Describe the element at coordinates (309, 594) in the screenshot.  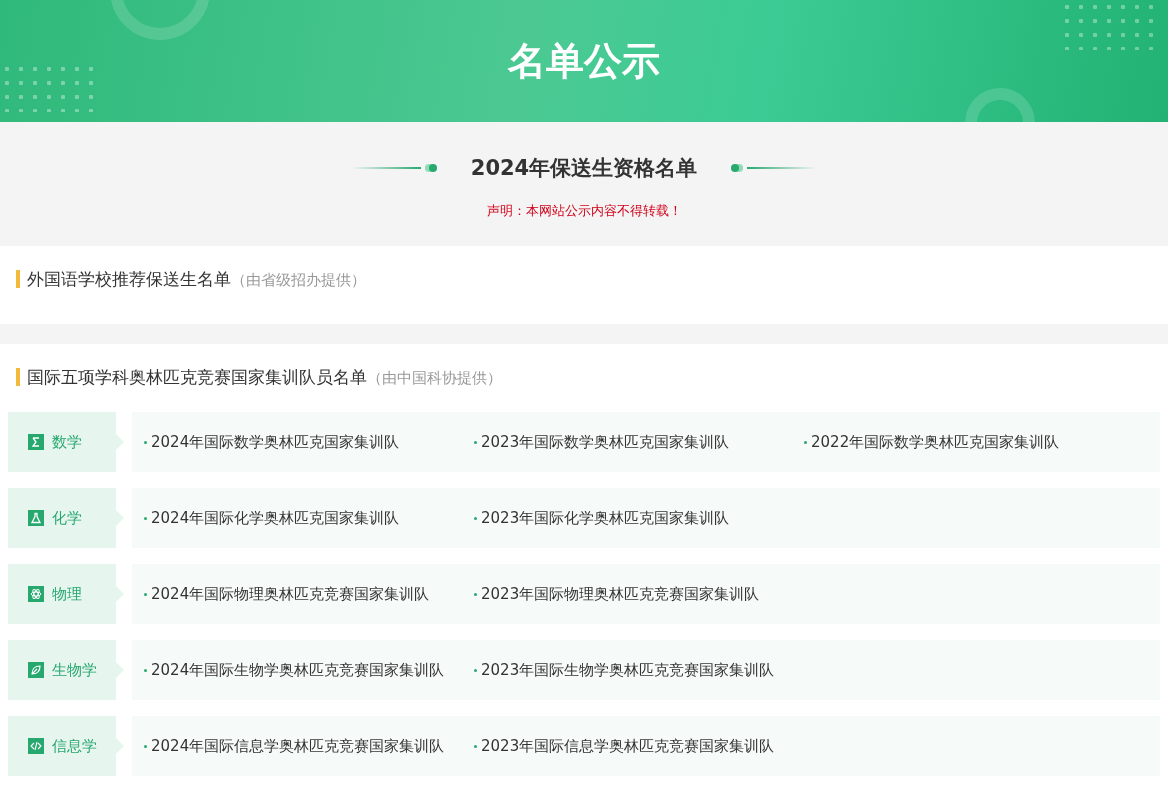
I see `list-link: 2024年国际物理奥林匹克竞赛国家集训队` at that location.